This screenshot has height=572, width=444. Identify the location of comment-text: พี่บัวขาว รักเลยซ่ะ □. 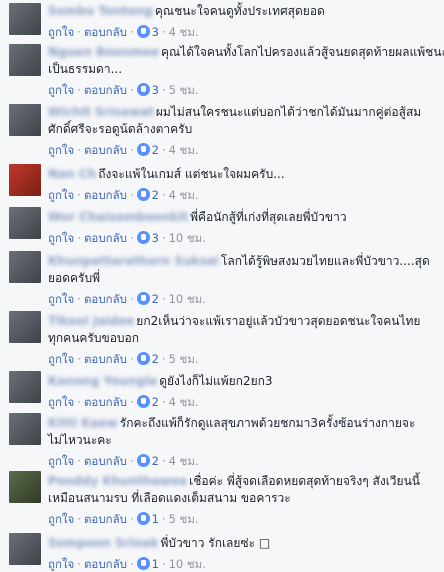
(215, 543).